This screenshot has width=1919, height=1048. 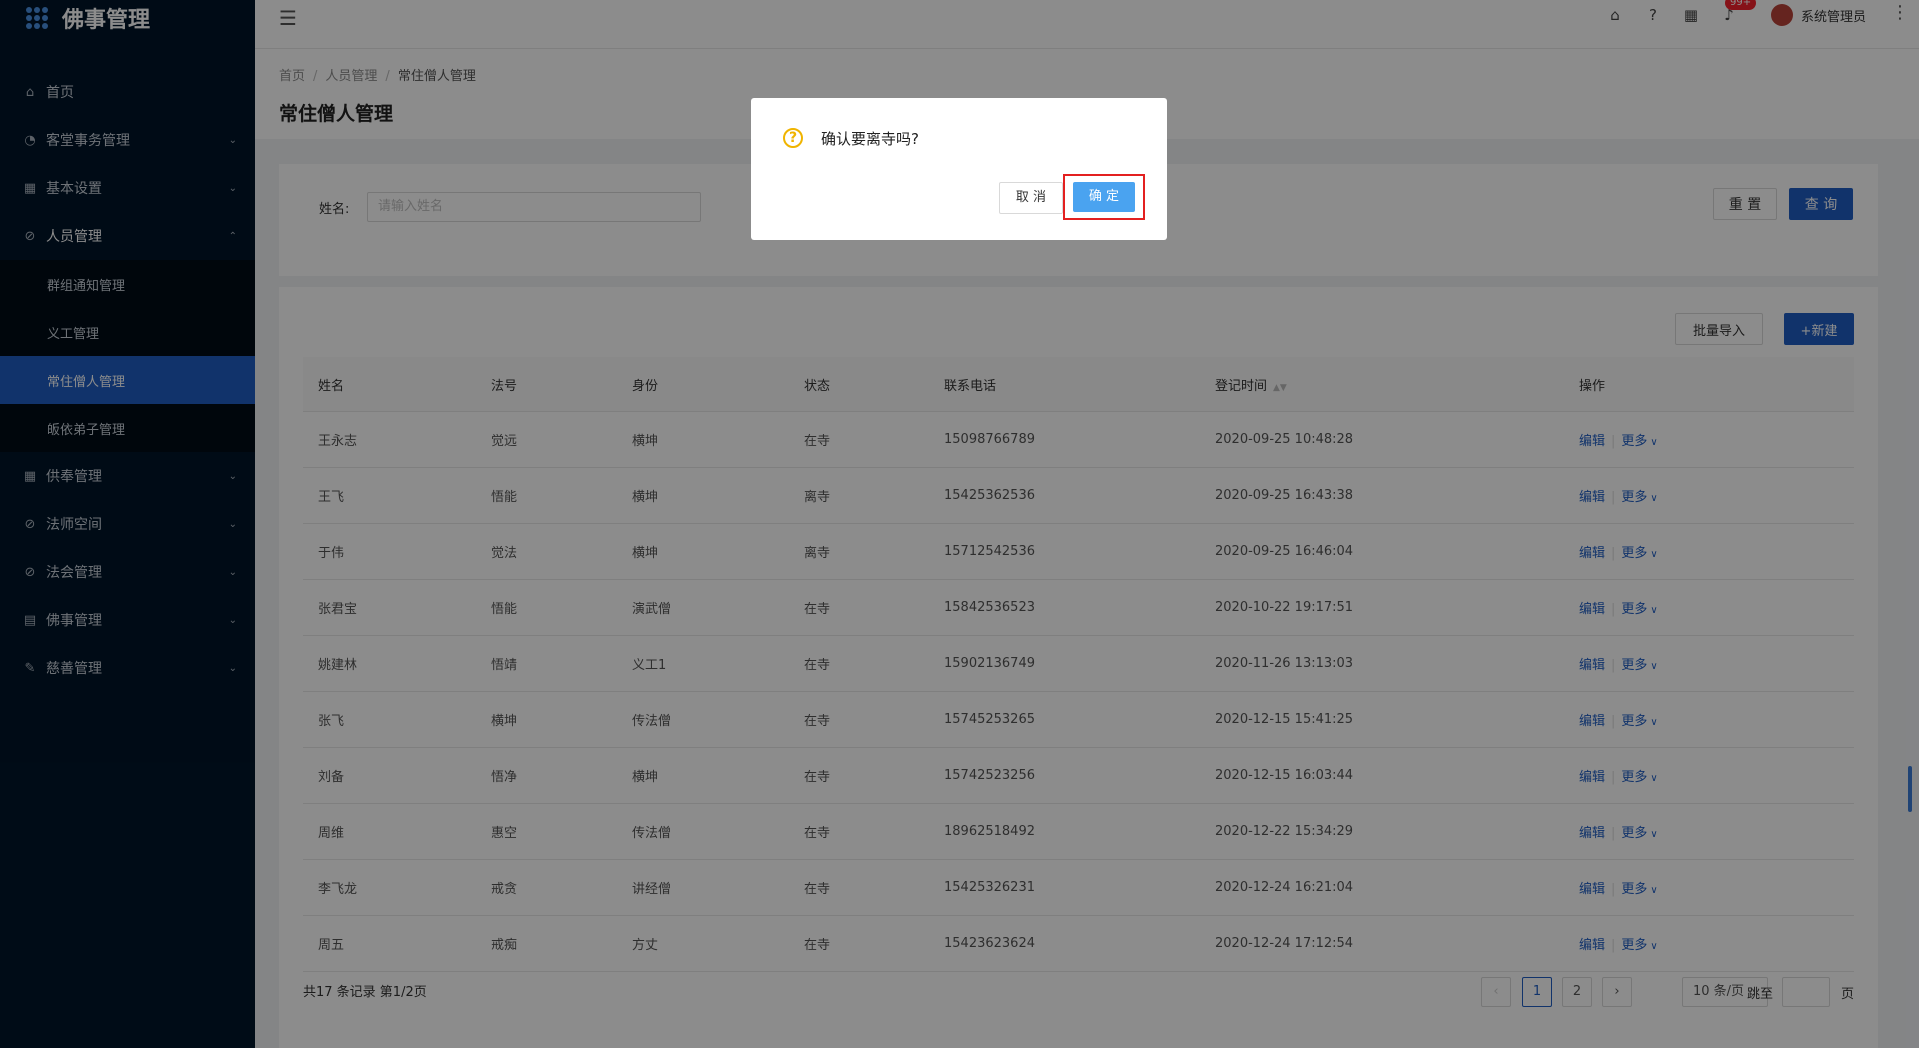 I want to click on ok-button: 确 定, so click(x=1104, y=197).